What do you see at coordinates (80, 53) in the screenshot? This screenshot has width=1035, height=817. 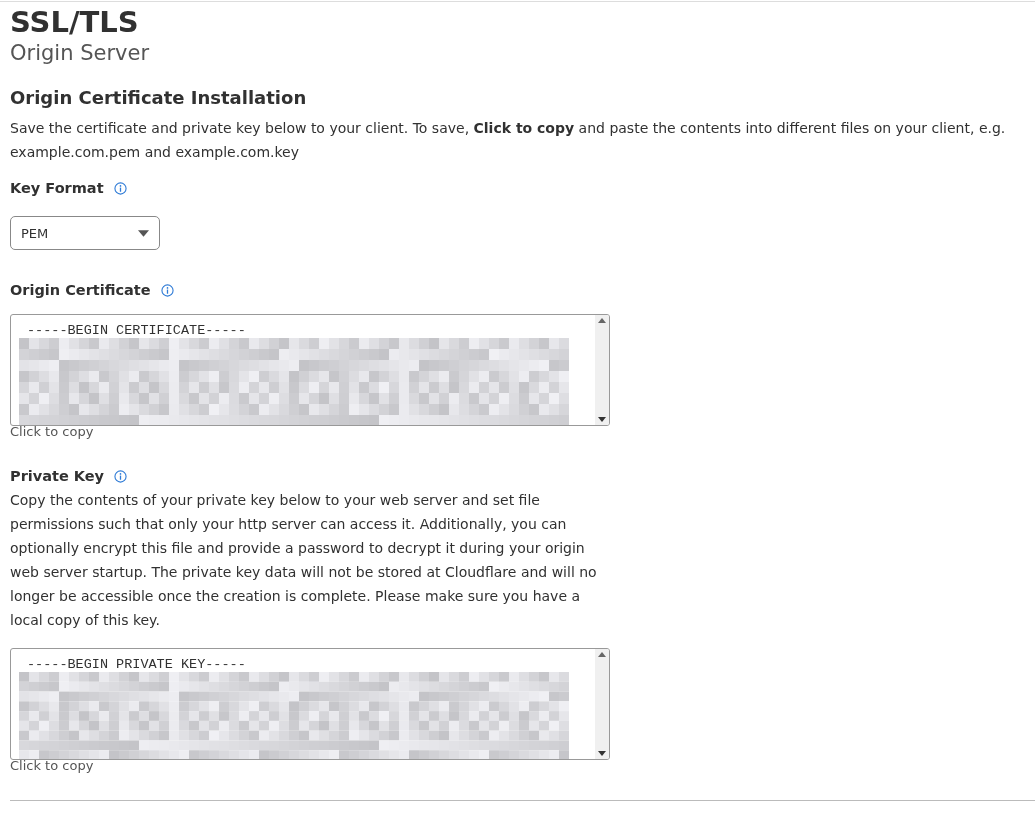 I see `page-subtitle: Origin Server` at bounding box center [80, 53].